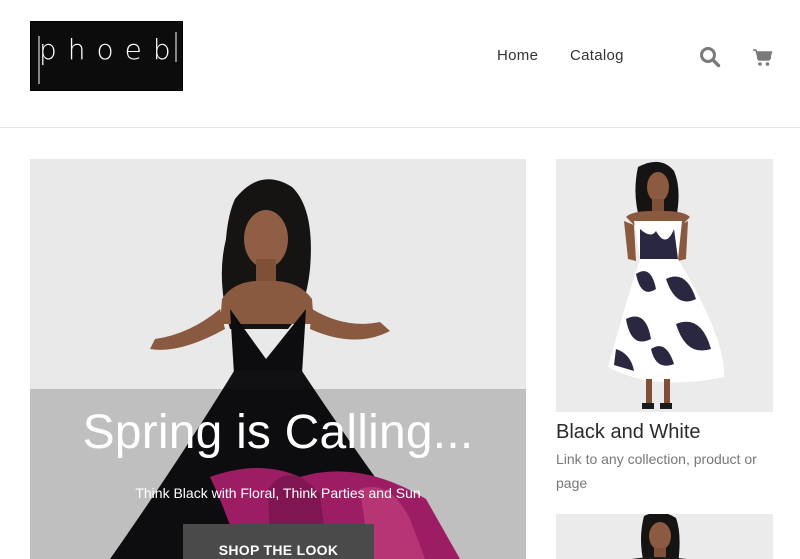 Image resolution: width=800 pixels, height=559 pixels. Describe the element at coordinates (656, 471) in the screenshot. I see `featured-card-description: Link to any collection, product or page` at that location.